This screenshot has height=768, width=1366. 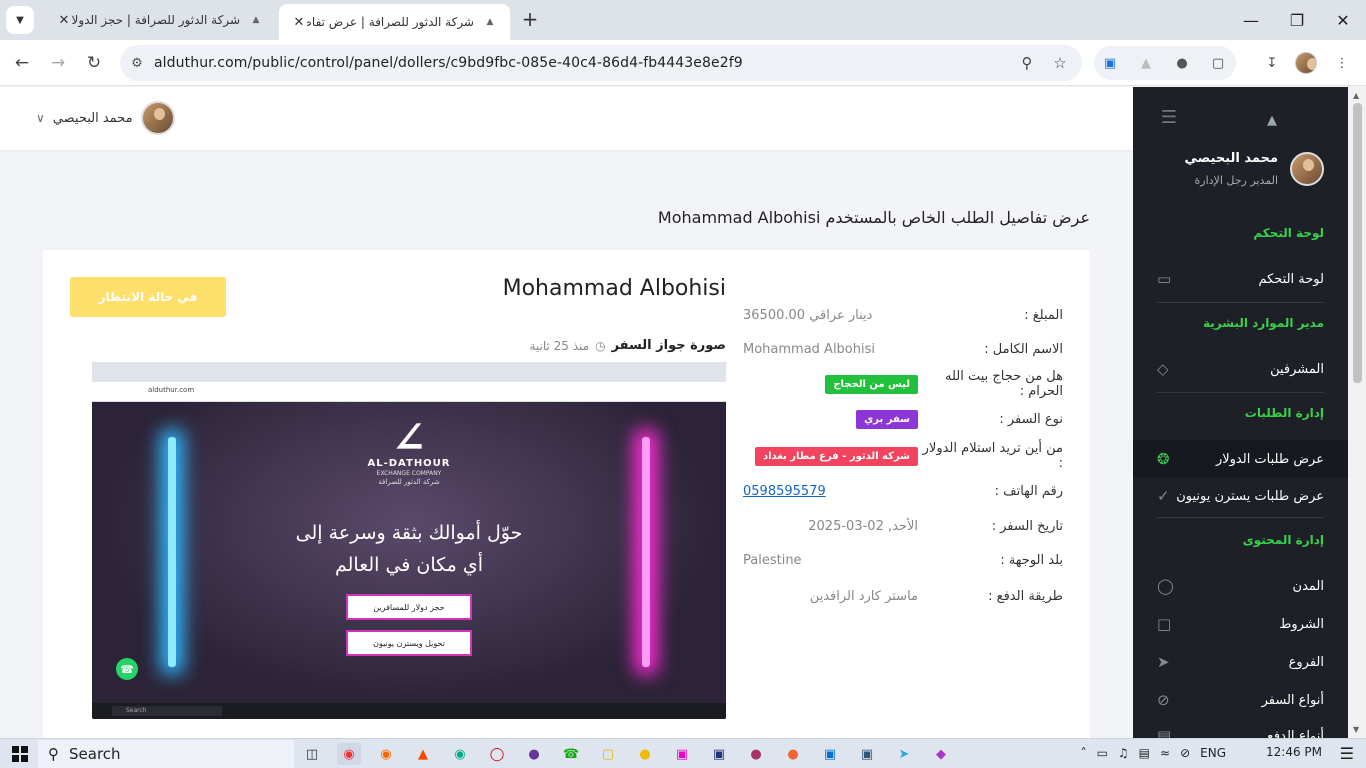 I want to click on user-menu: ∨ محمد البحيصي, so click(x=105, y=118).